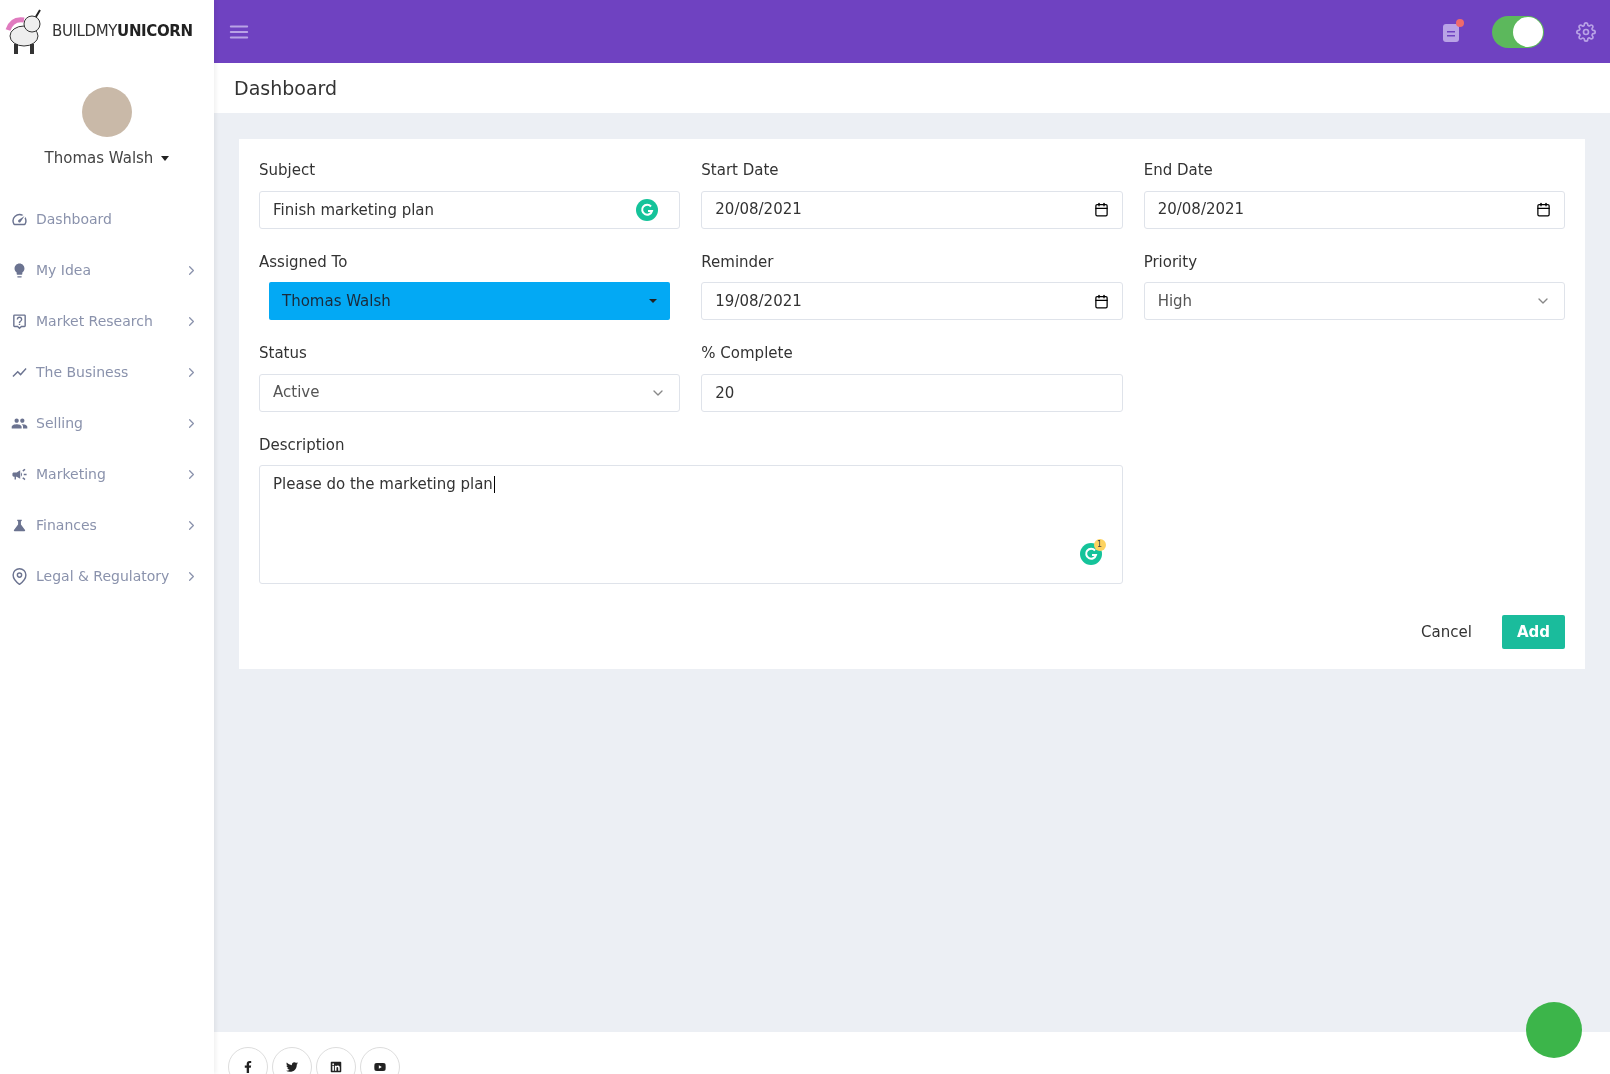  Describe the element at coordinates (383, 484) in the screenshot. I see `field-value: Please do the marketing plan` at that location.